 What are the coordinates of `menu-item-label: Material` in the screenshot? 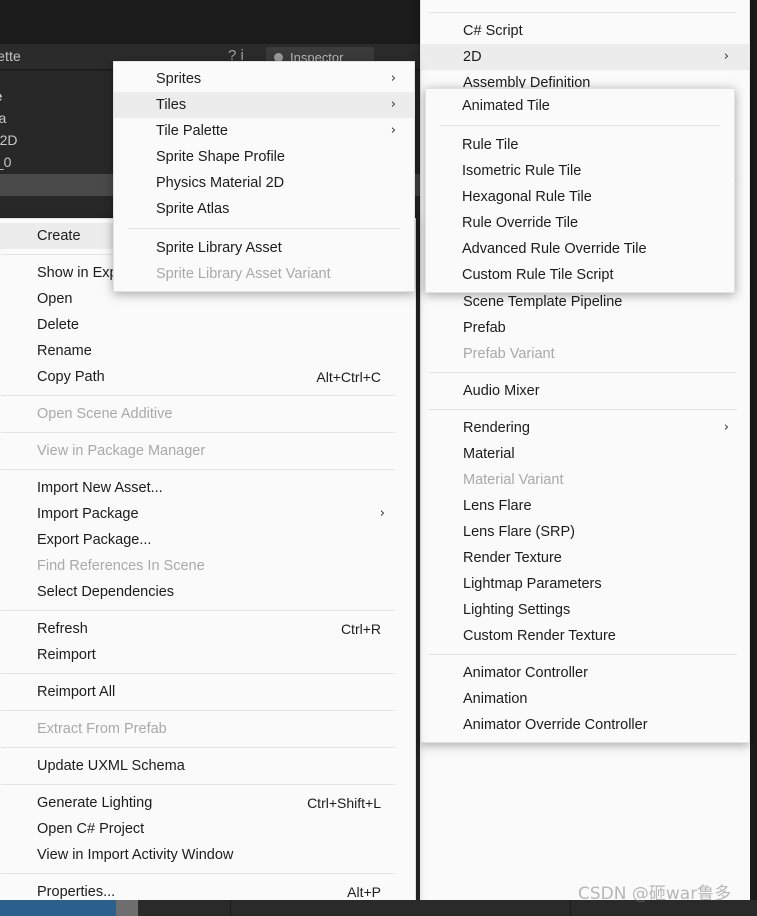 It's located at (489, 454).